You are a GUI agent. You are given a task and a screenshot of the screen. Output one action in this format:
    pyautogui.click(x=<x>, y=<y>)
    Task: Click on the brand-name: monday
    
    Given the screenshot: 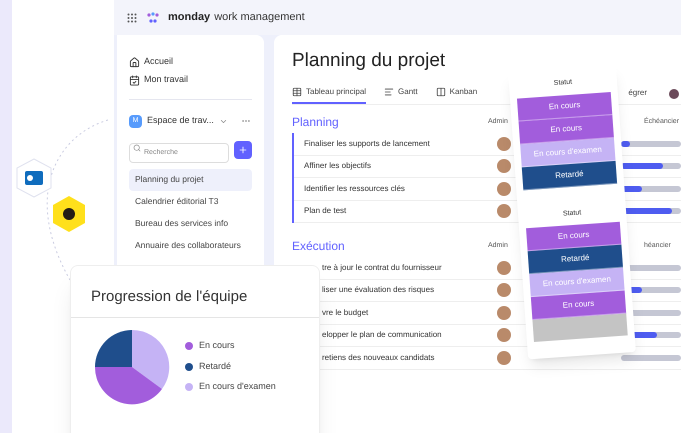 What is the action you would take?
    pyautogui.click(x=189, y=18)
    